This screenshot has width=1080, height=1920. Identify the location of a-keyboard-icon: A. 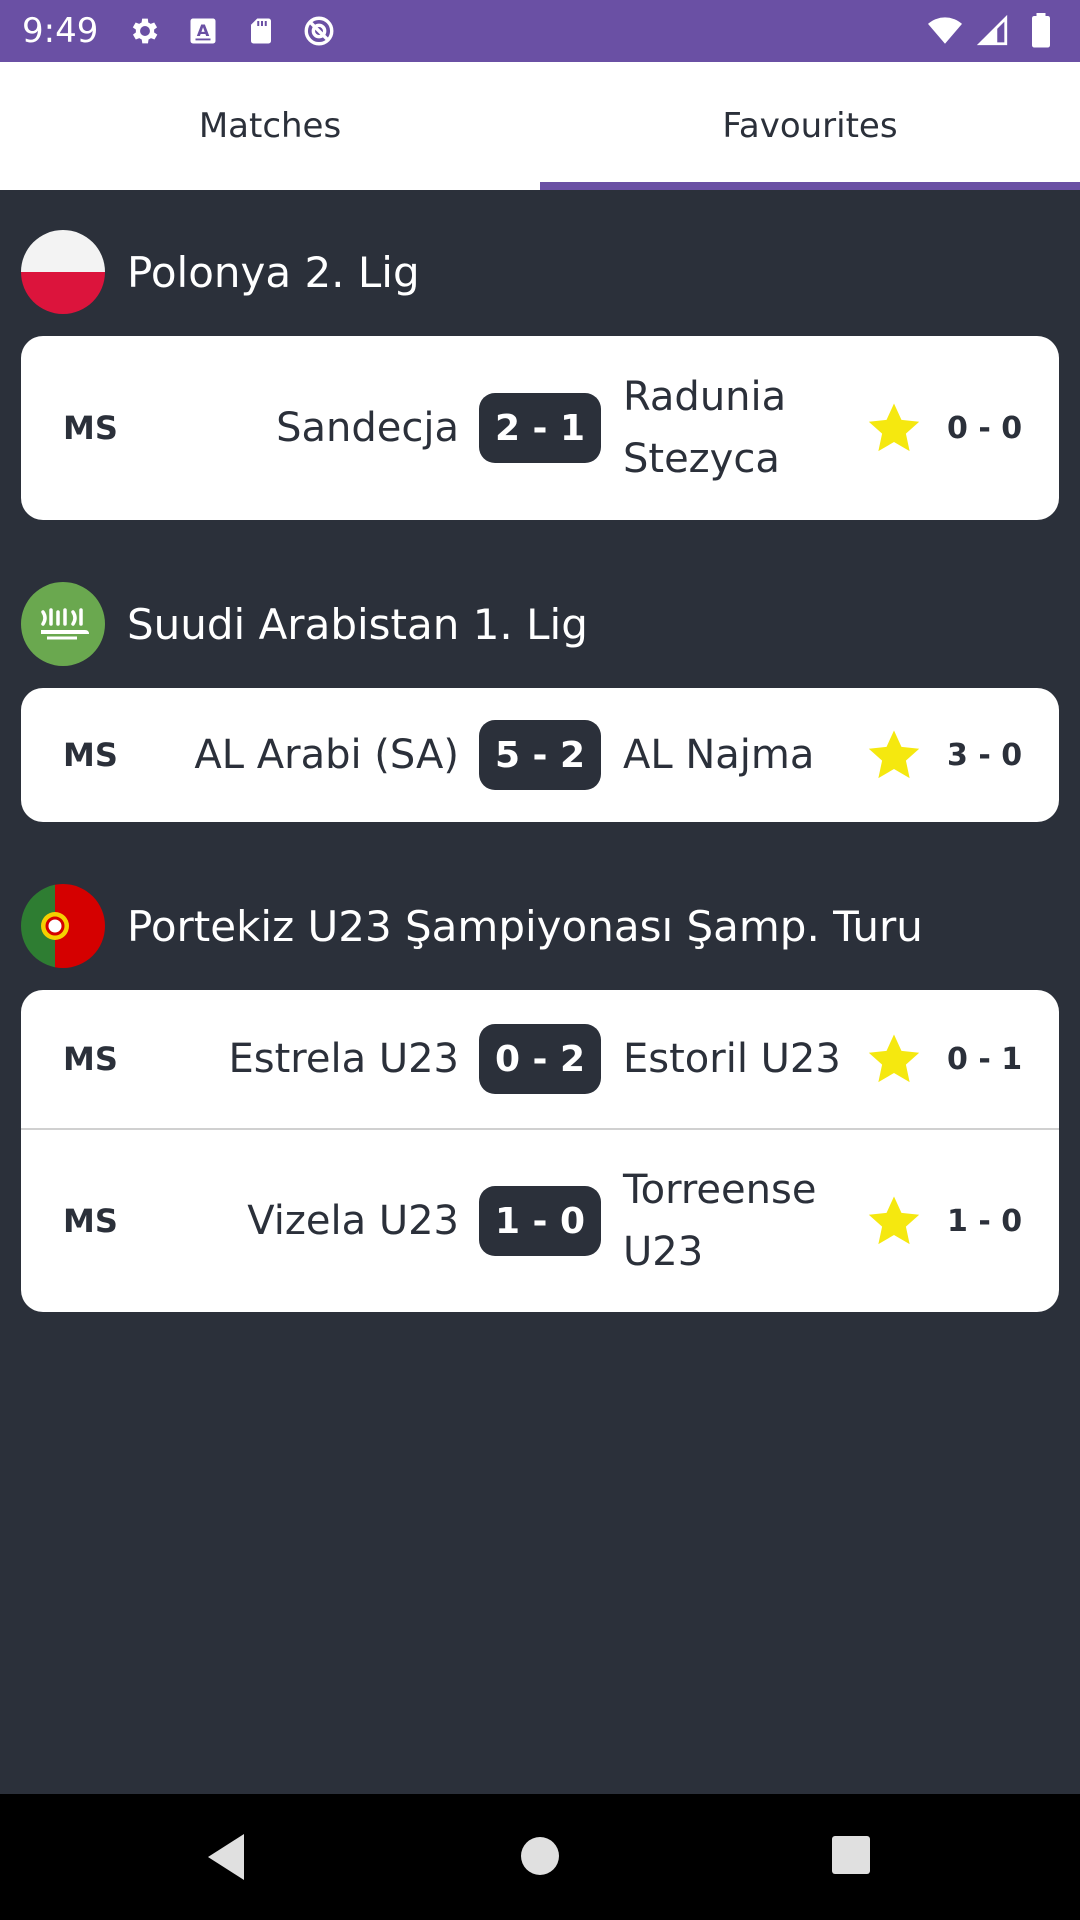
(203, 31).